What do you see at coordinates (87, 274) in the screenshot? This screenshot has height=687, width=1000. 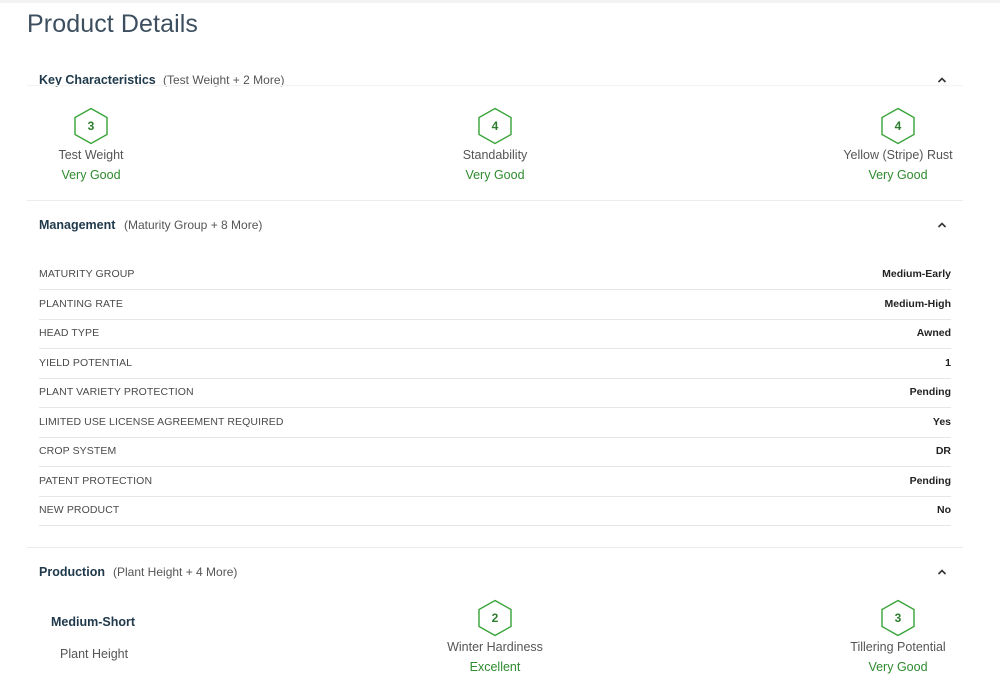 I see `row-key: MATURITY GROUP` at bounding box center [87, 274].